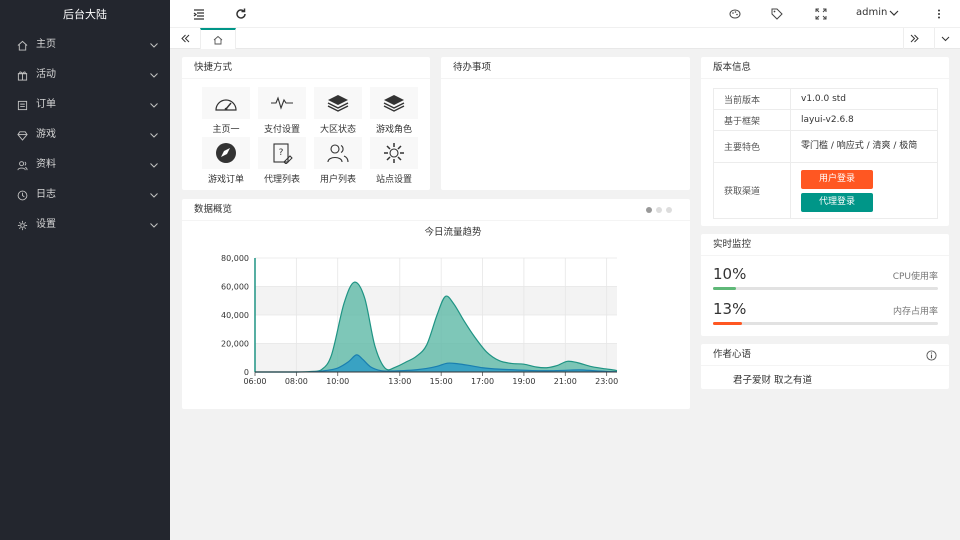  What do you see at coordinates (46, 104) in the screenshot?
I see `sidebar-item-label: 订单` at bounding box center [46, 104].